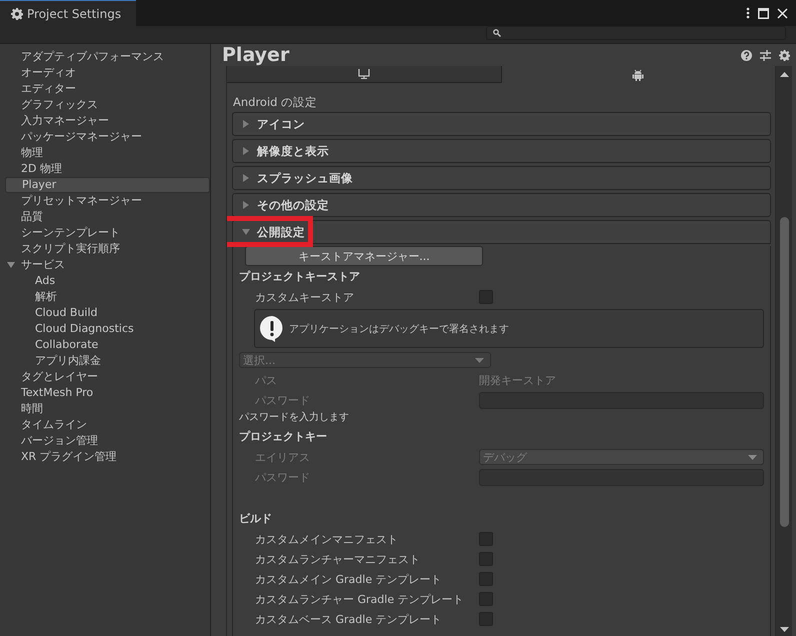  I want to click on sidebar-item: プリセットマネージャー, so click(105, 201).